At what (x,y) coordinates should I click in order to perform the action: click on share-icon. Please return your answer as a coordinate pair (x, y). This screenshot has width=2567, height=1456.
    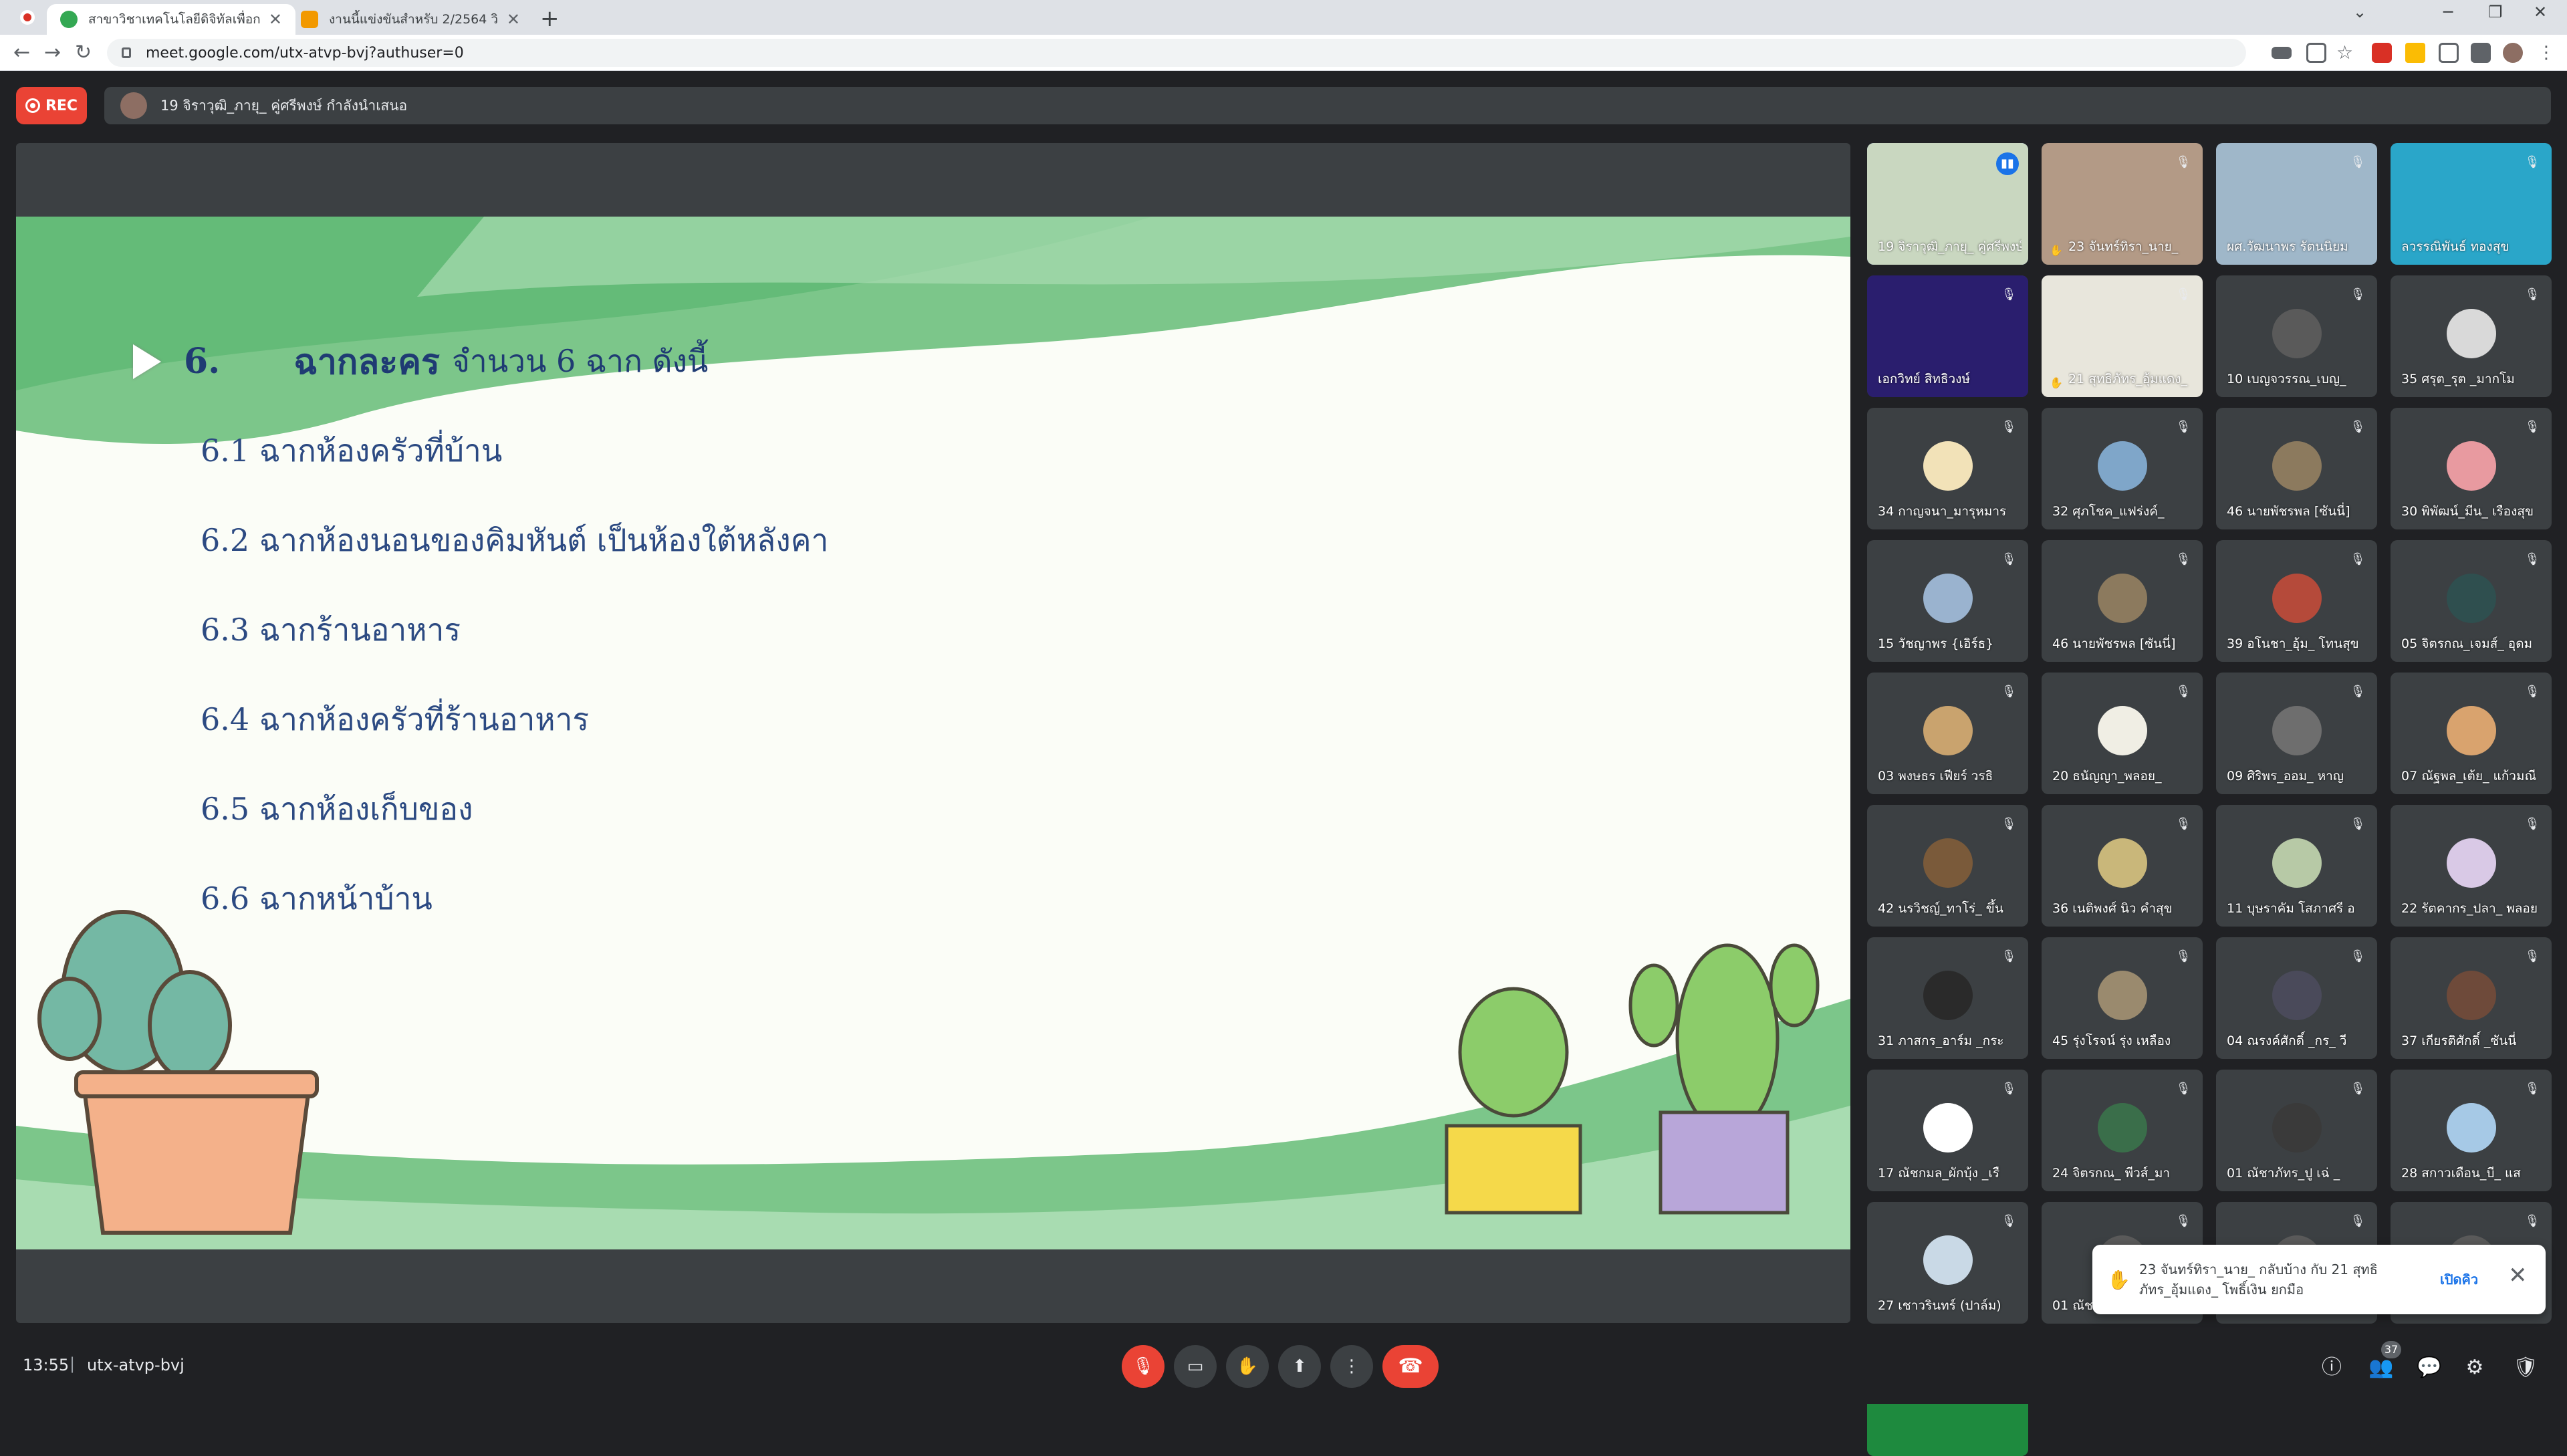
    Looking at the image, I should click on (2316, 53).